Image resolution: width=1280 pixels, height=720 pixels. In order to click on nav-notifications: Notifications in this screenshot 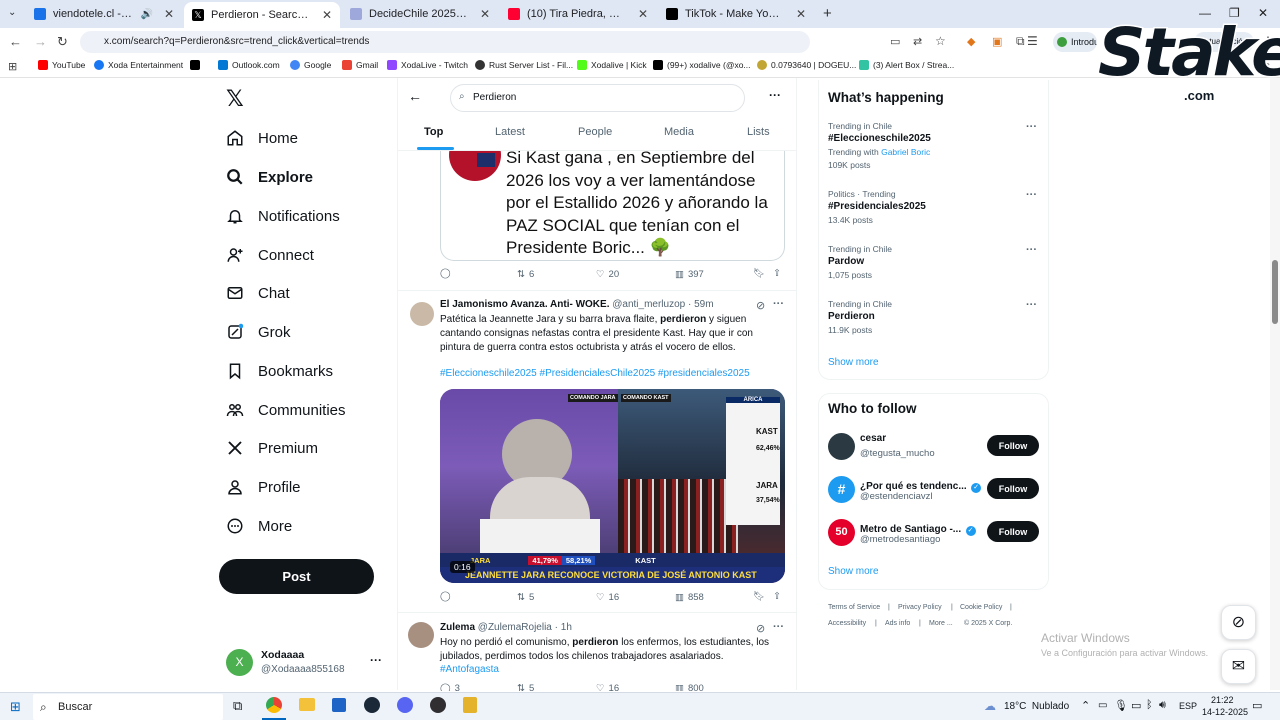, I will do `click(283, 216)`.